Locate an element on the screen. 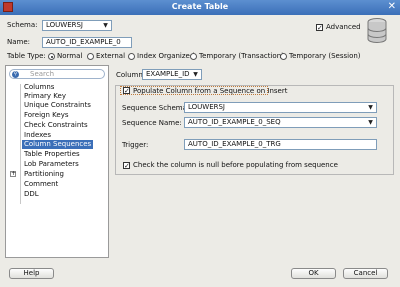 This screenshot has height=287, width=400. window-title: Create Table is located at coordinates (200, 6).